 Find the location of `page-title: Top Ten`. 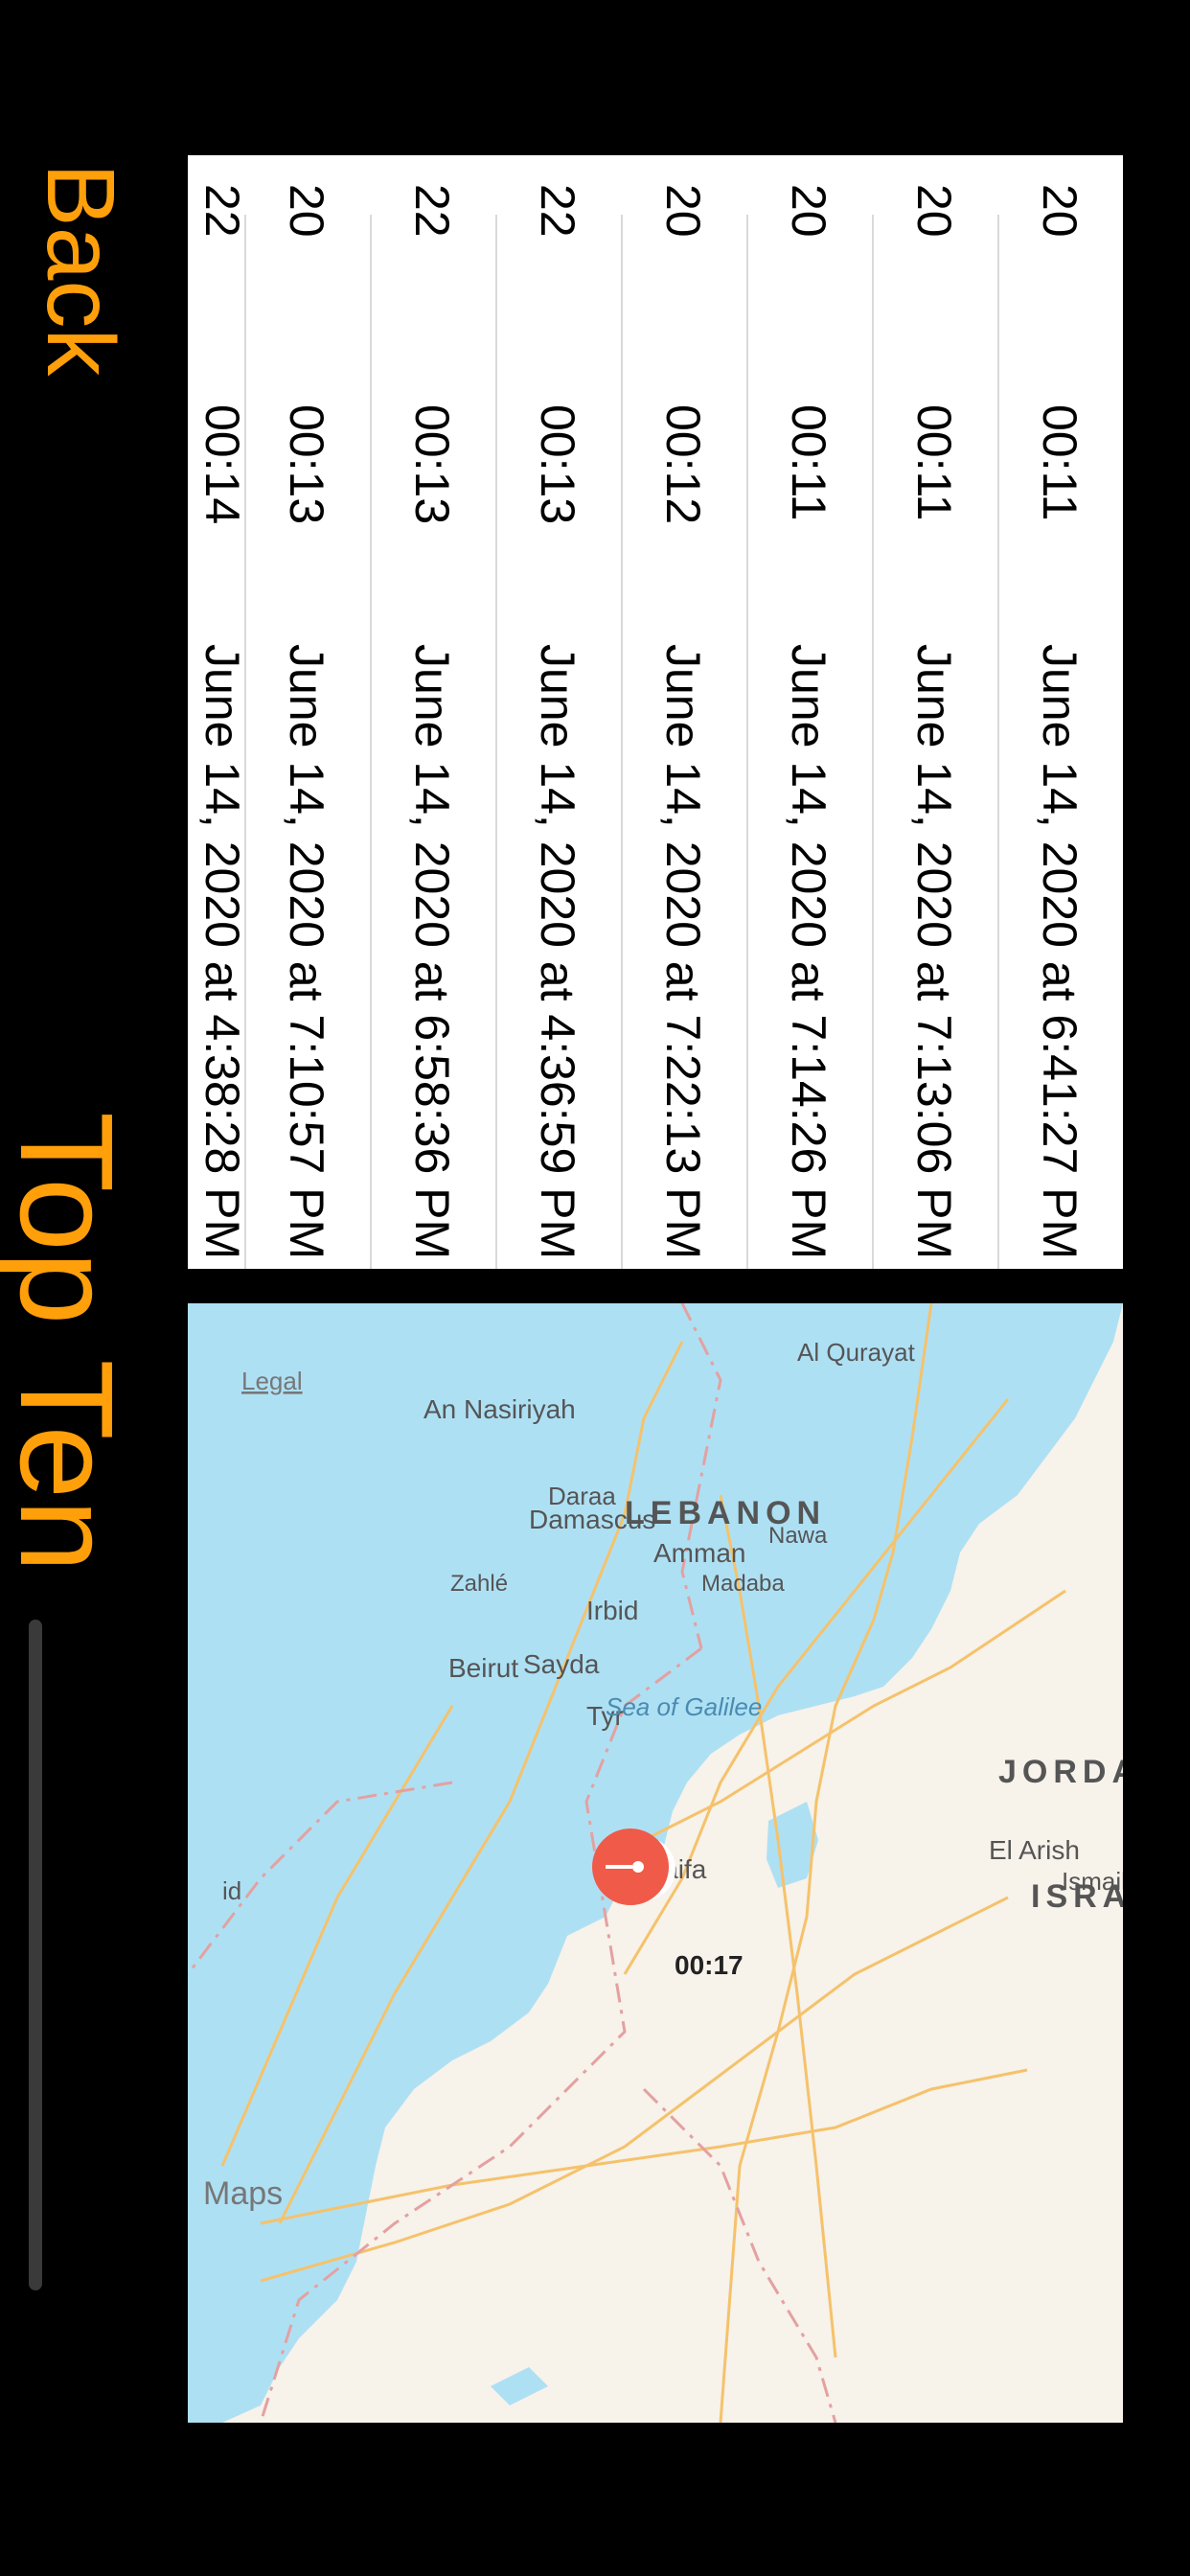

page-title: Top Ten is located at coordinates (70, 1342).